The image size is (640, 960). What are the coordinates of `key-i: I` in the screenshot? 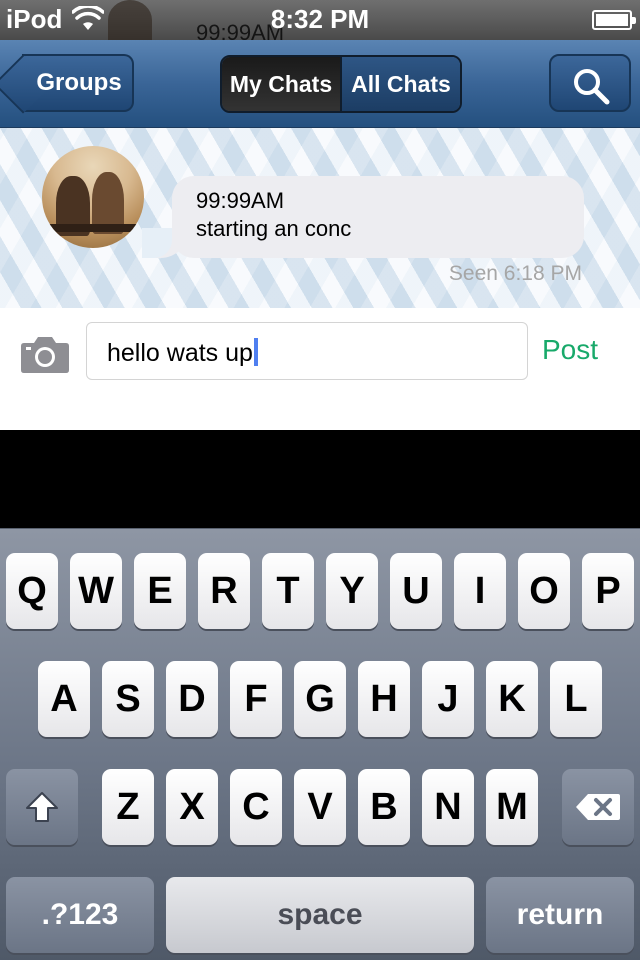 It's located at (480, 591).